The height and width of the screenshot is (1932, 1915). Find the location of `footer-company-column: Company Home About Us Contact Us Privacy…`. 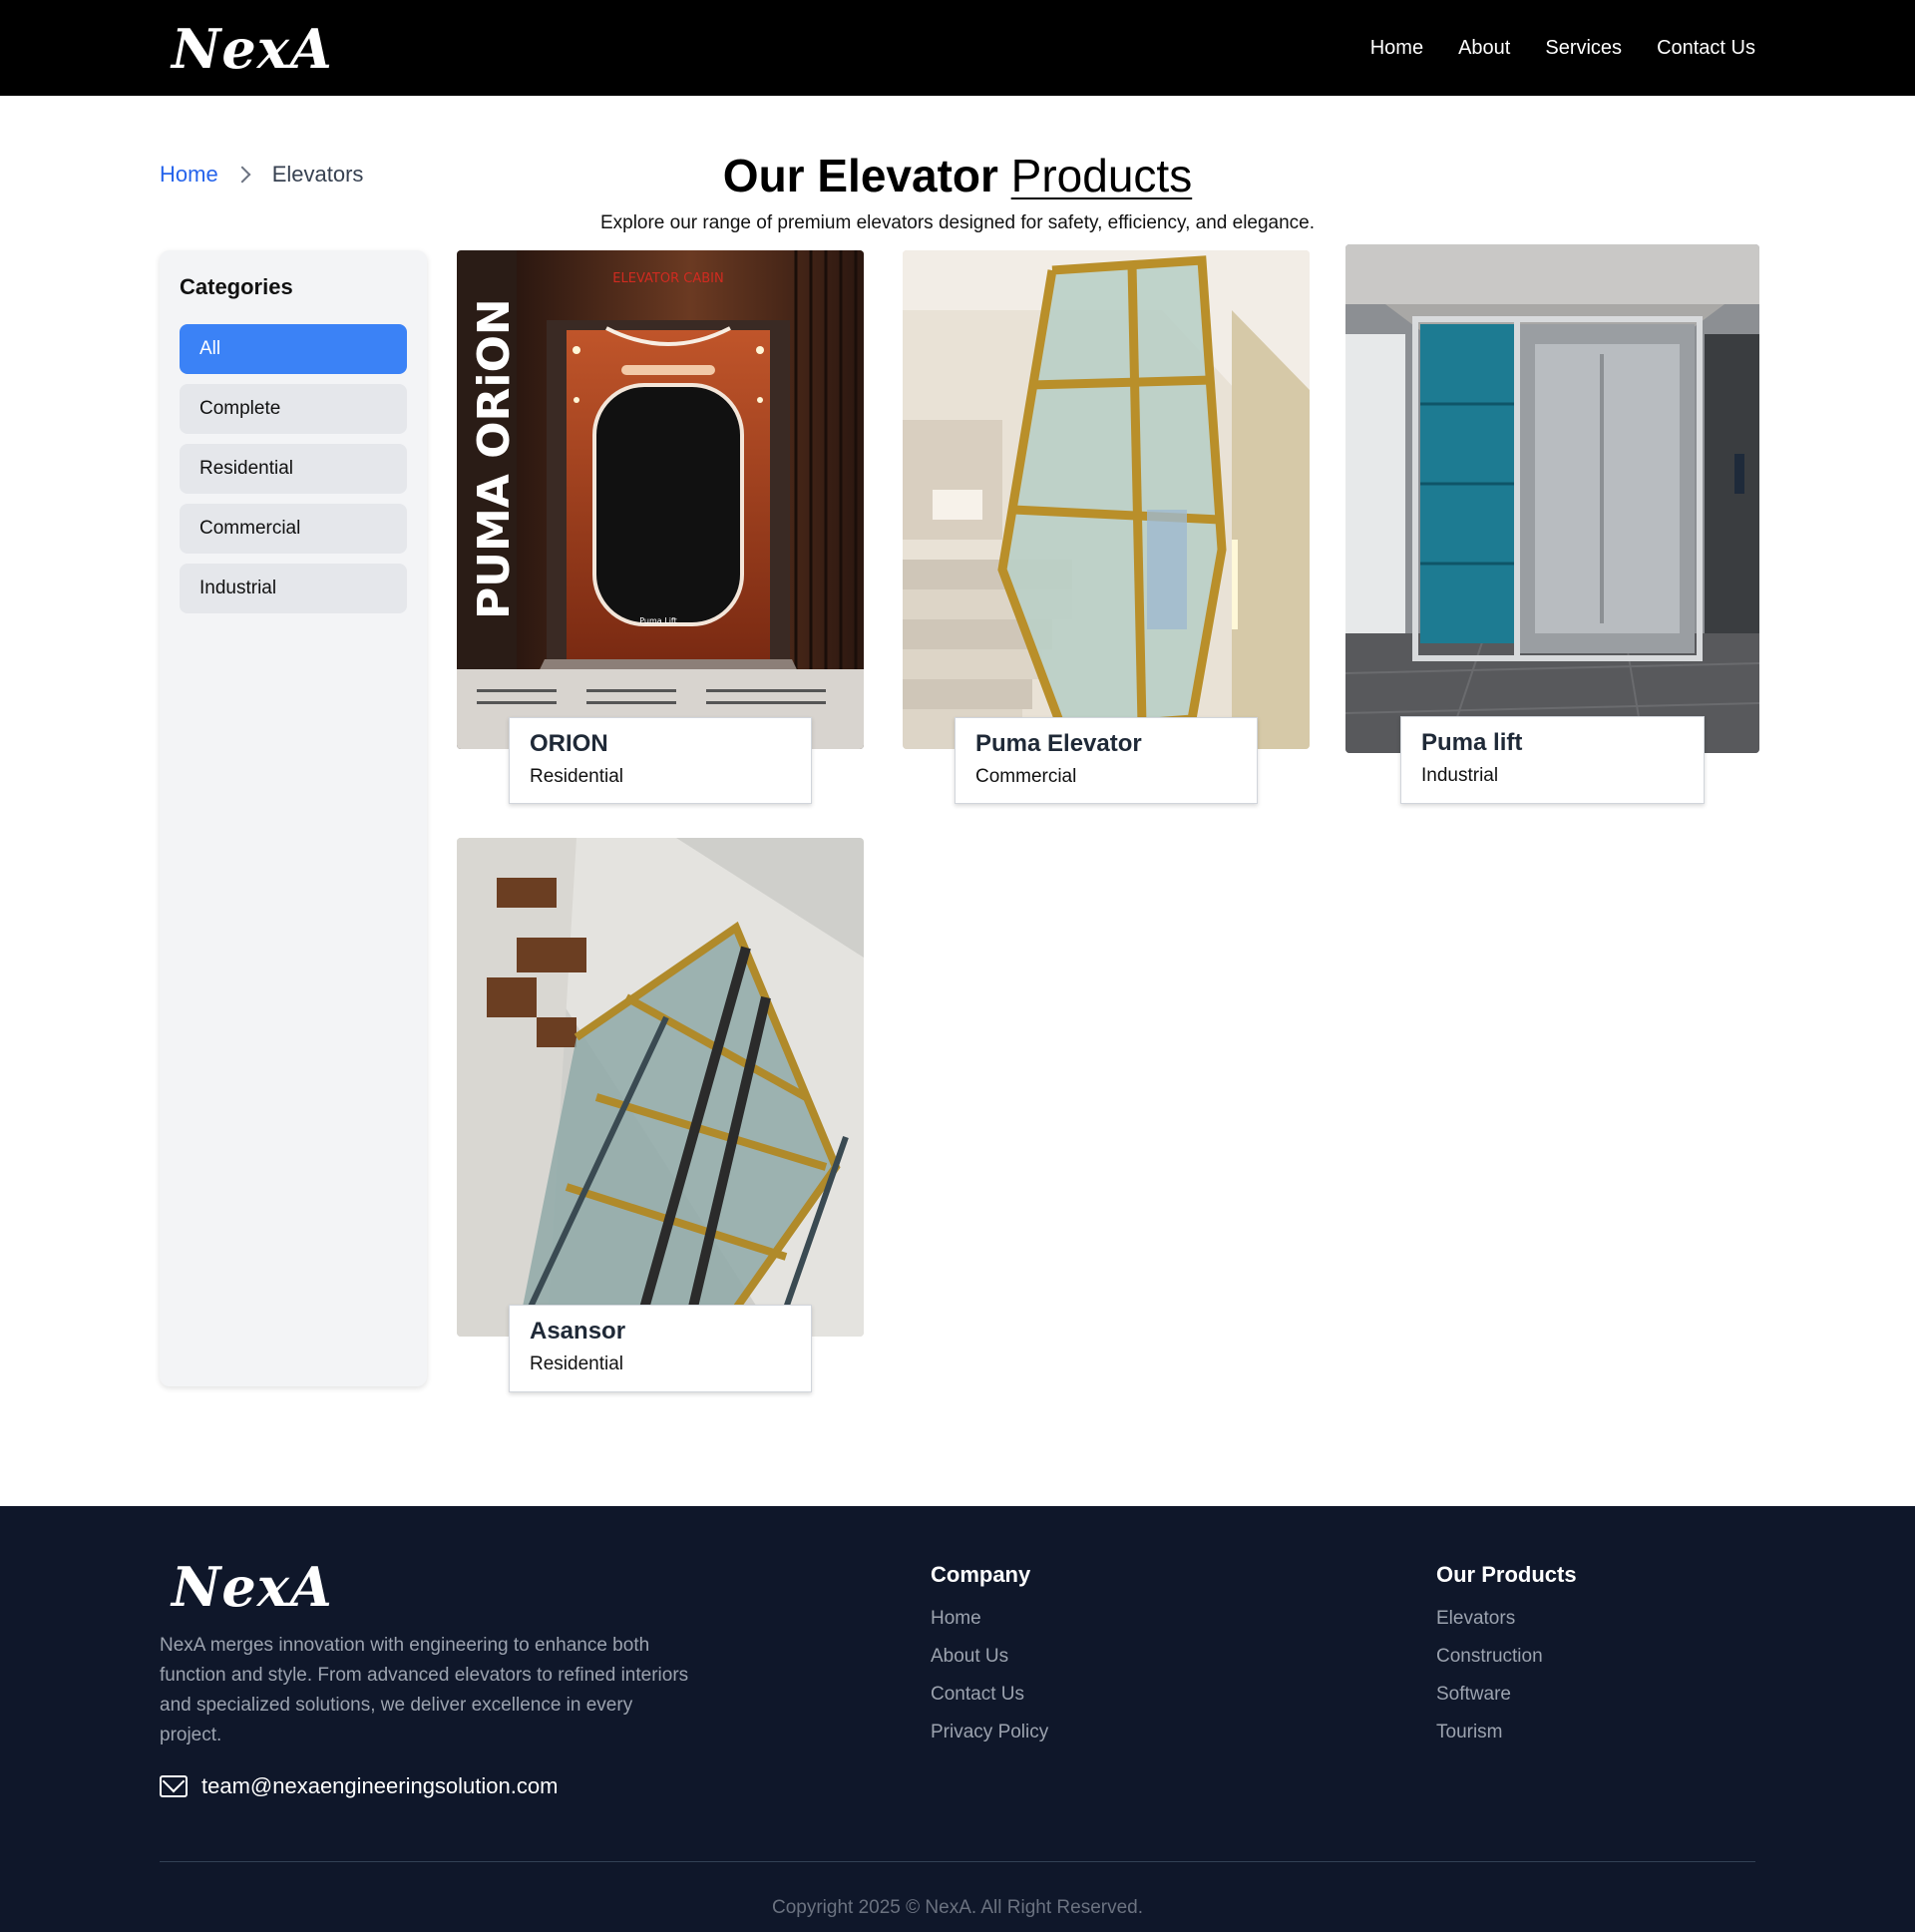

footer-company-column: Company Home About Us Contact Us Privacy… is located at coordinates (989, 1661).